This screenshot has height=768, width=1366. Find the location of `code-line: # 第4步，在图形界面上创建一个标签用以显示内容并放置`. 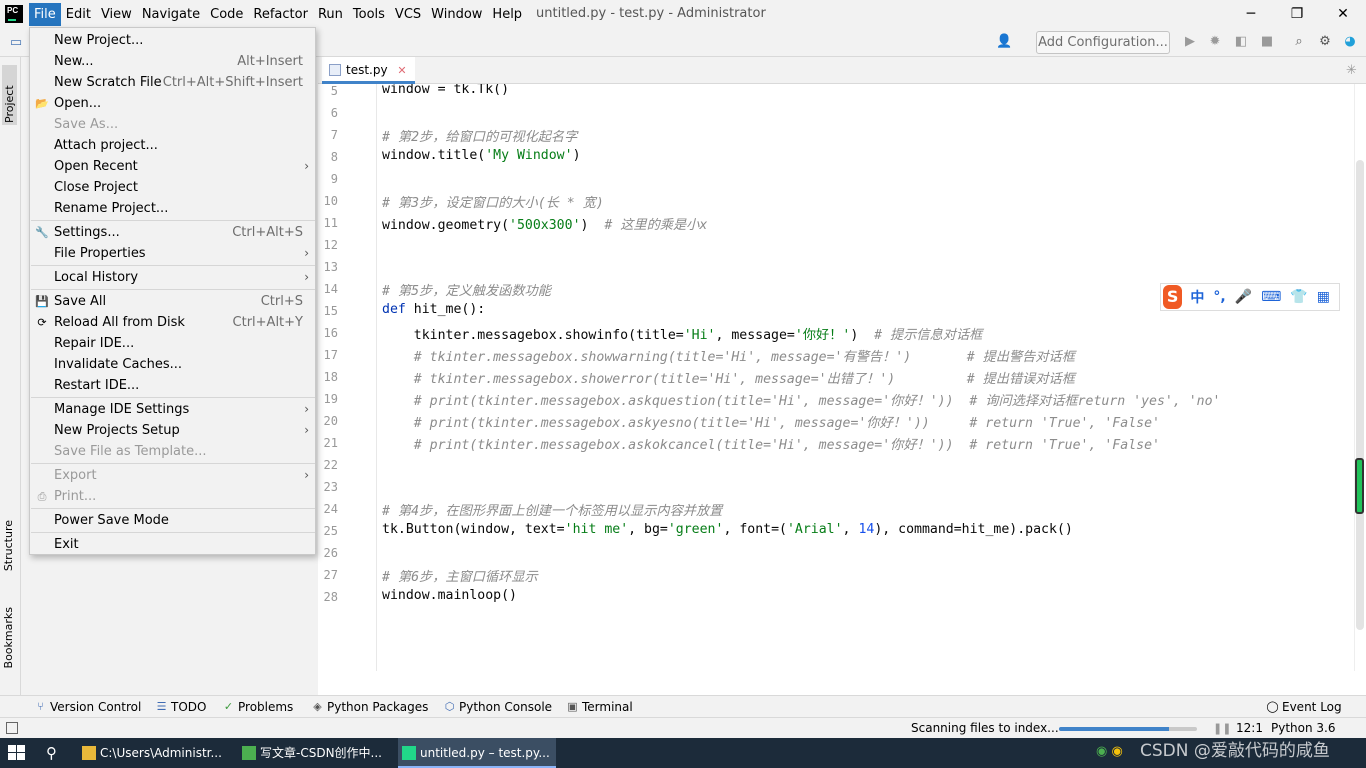

code-line: # 第4步，在图形界面上创建一个标签用以显示内容并放置 is located at coordinates (552, 509).